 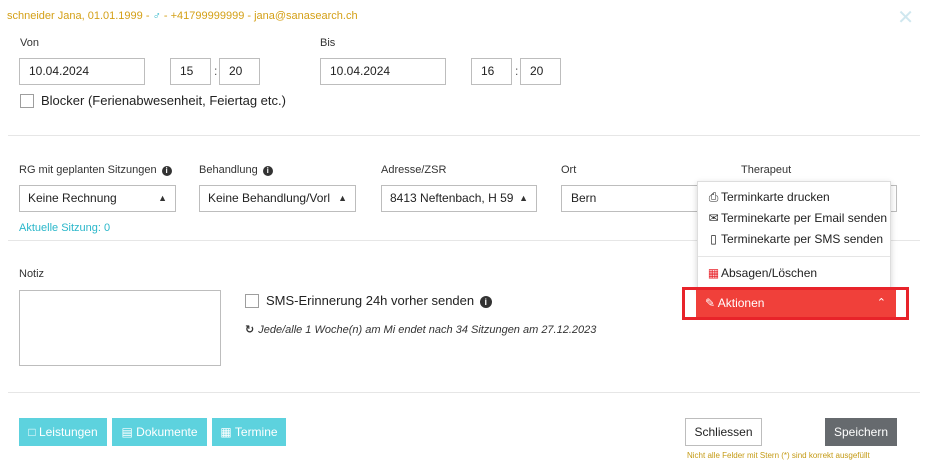 I want to click on dokumente-button: ▤ Dokumente, so click(x=159, y=432).